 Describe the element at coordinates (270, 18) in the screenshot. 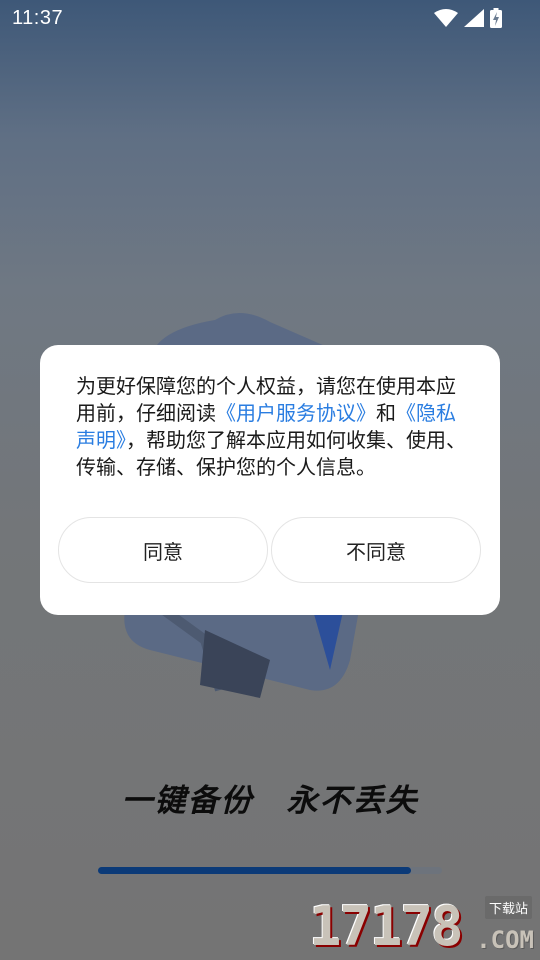

I see `status-bar: 11:37` at that location.